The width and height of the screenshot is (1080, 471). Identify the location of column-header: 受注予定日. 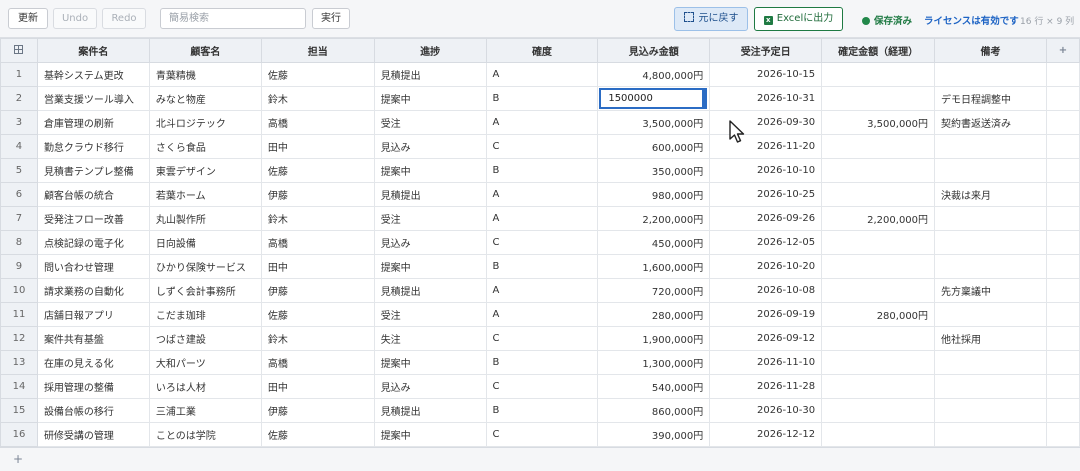
(766, 50).